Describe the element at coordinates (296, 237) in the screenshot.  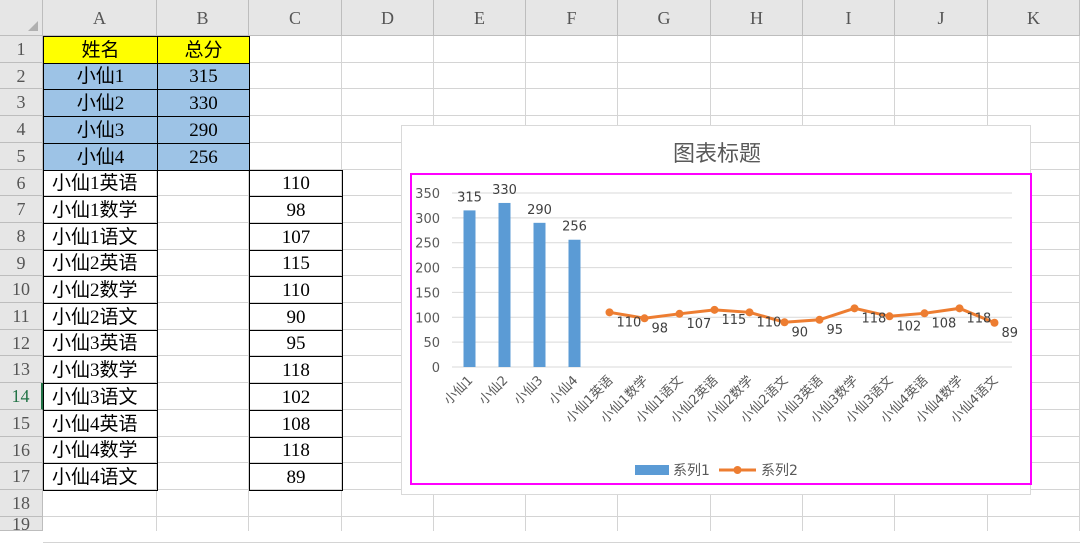
I see `detail-score-cell: 107` at that location.